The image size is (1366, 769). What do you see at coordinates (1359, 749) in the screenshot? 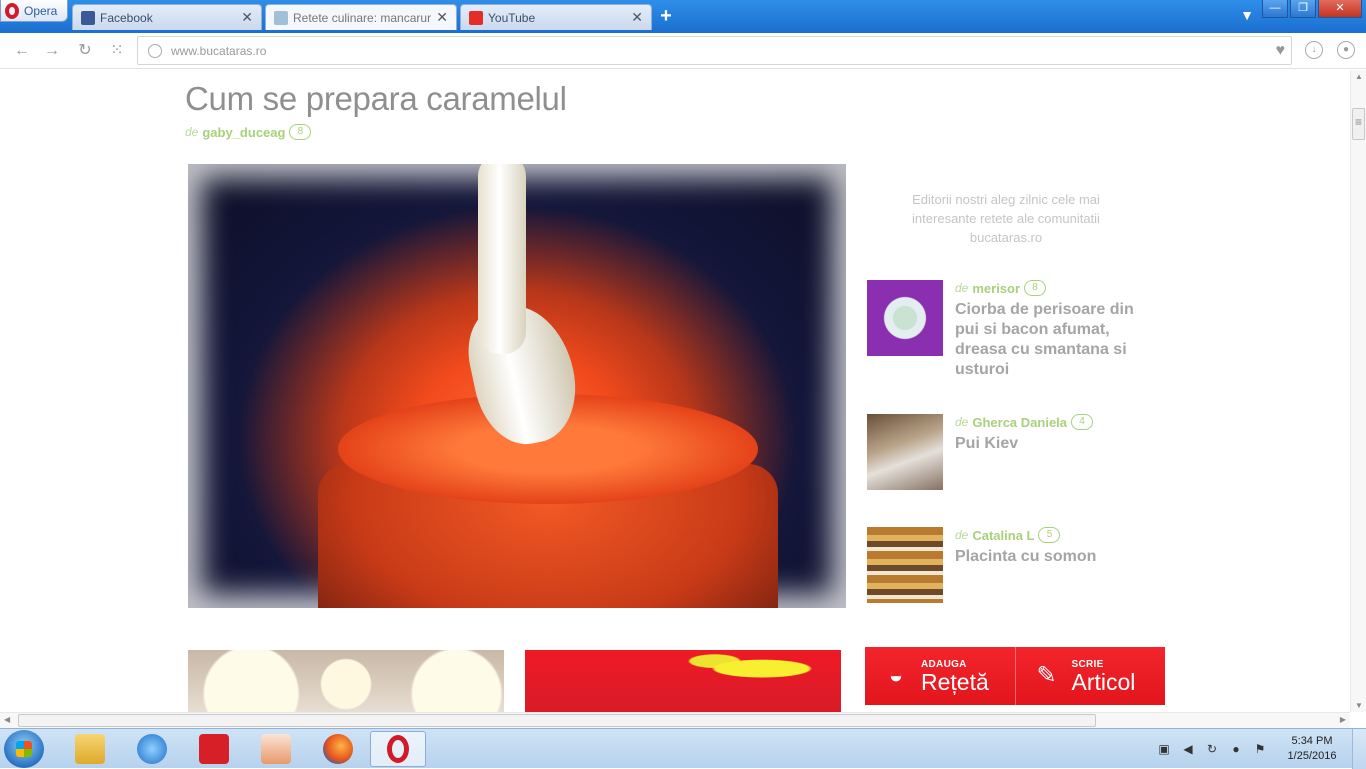
I see `show-desktop-button` at bounding box center [1359, 749].